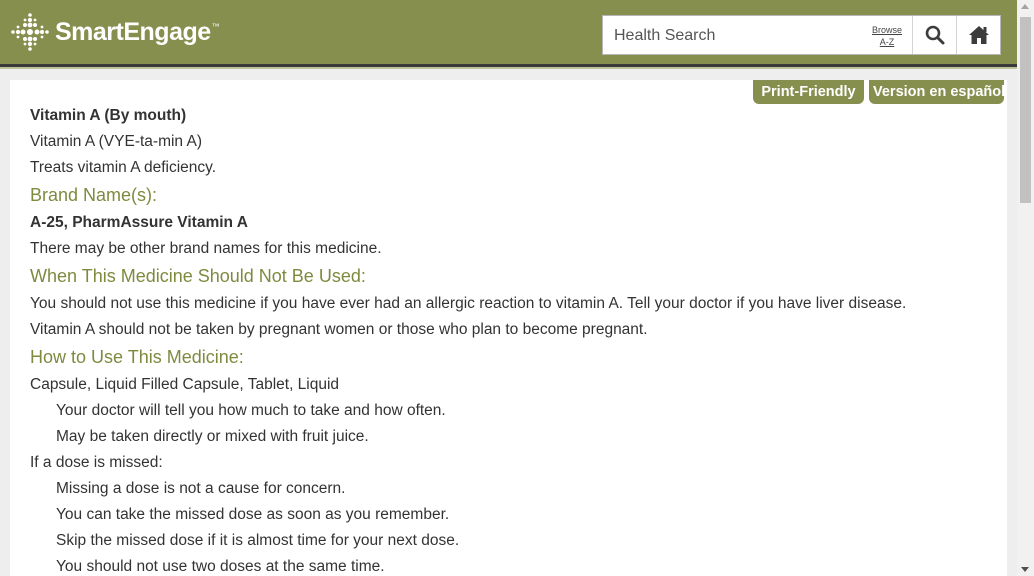  What do you see at coordinates (116, 141) in the screenshot?
I see `pronunciation: Vitamin A (VYE-ta-min A)` at bounding box center [116, 141].